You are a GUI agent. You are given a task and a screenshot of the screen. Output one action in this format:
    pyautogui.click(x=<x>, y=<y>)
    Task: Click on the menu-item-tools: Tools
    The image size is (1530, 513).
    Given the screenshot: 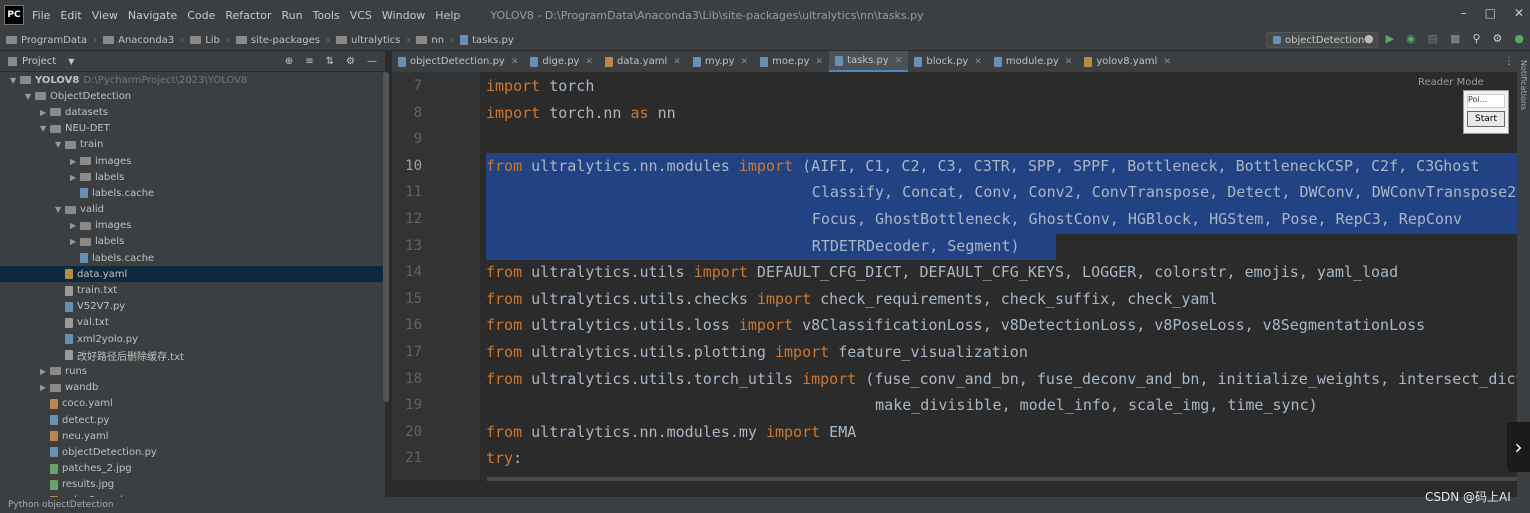 What is the action you would take?
    pyautogui.click(x=326, y=15)
    